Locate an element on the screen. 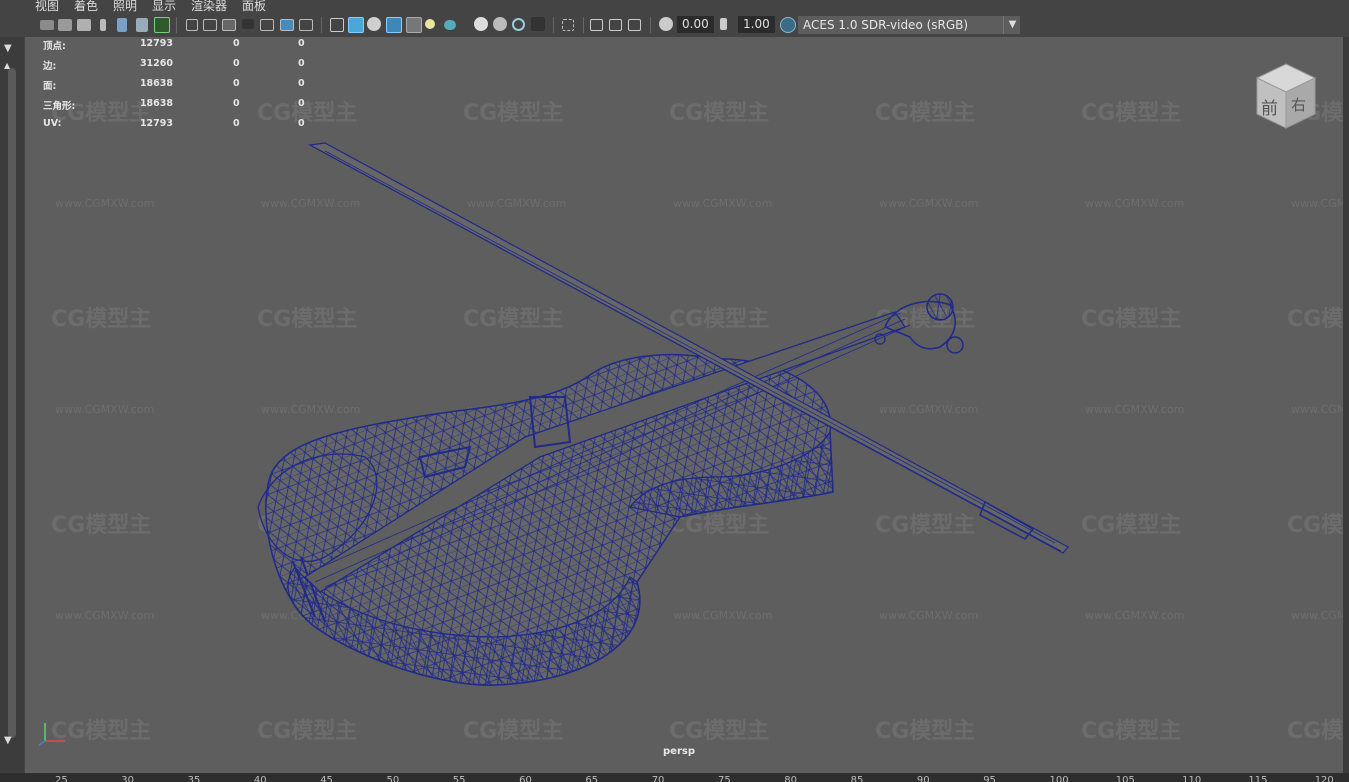 Image resolution: width=1349 pixels, height=782 pixels. grease-pencil-icon is located at coordinates (162, 25).